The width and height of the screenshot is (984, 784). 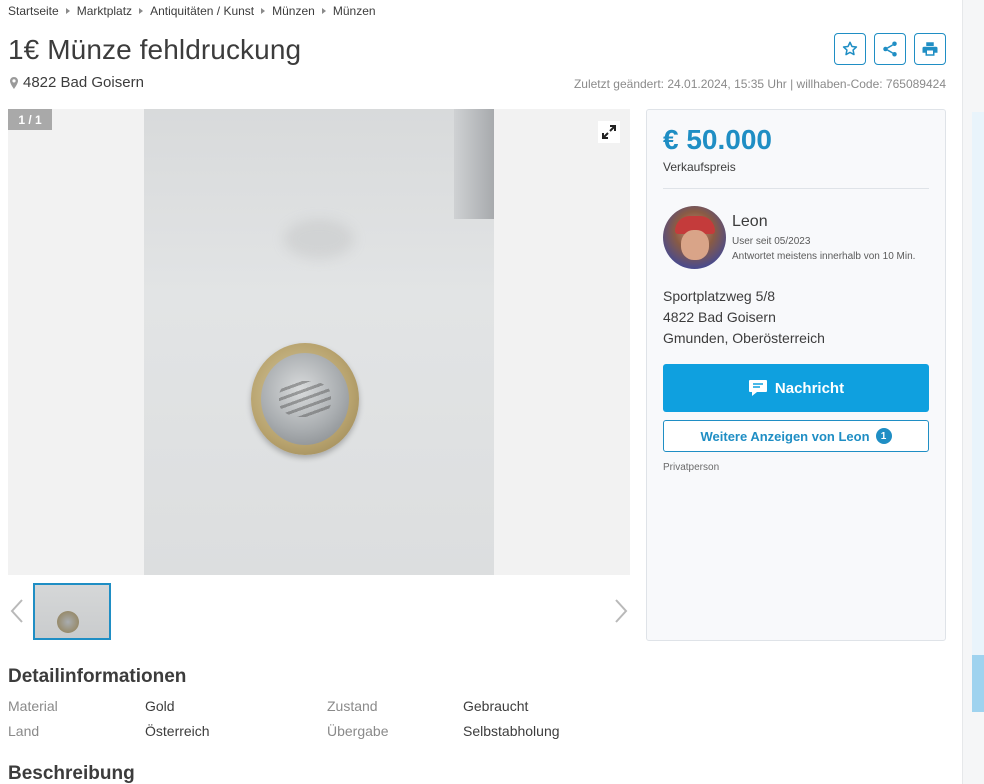 What do you see at coordinates (358, 731) in the screenshot?
I see `detail-label-handover: Übergabe` at bounding box center [358, 731].